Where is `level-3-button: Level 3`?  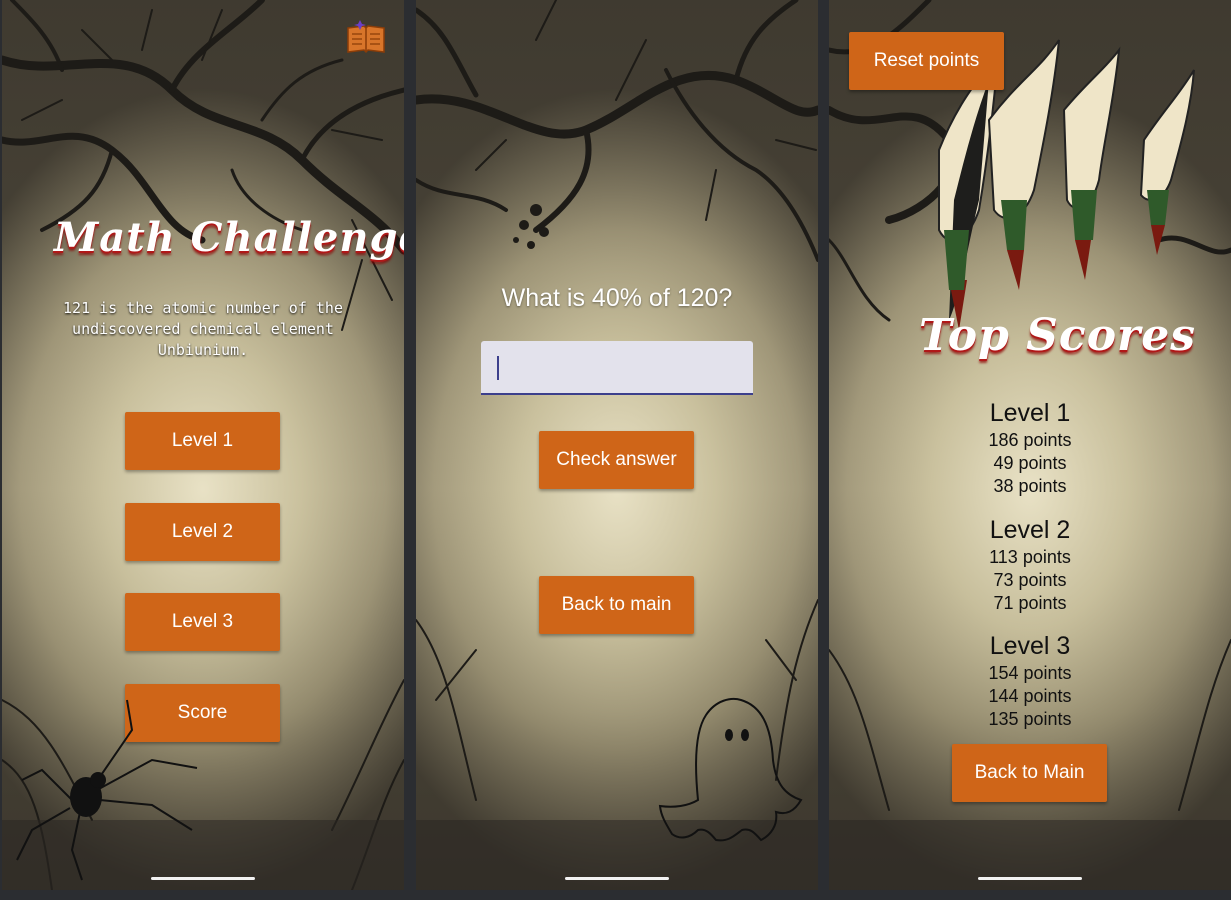 level-3-button: Level 3 is located at coordinates (202, 622).